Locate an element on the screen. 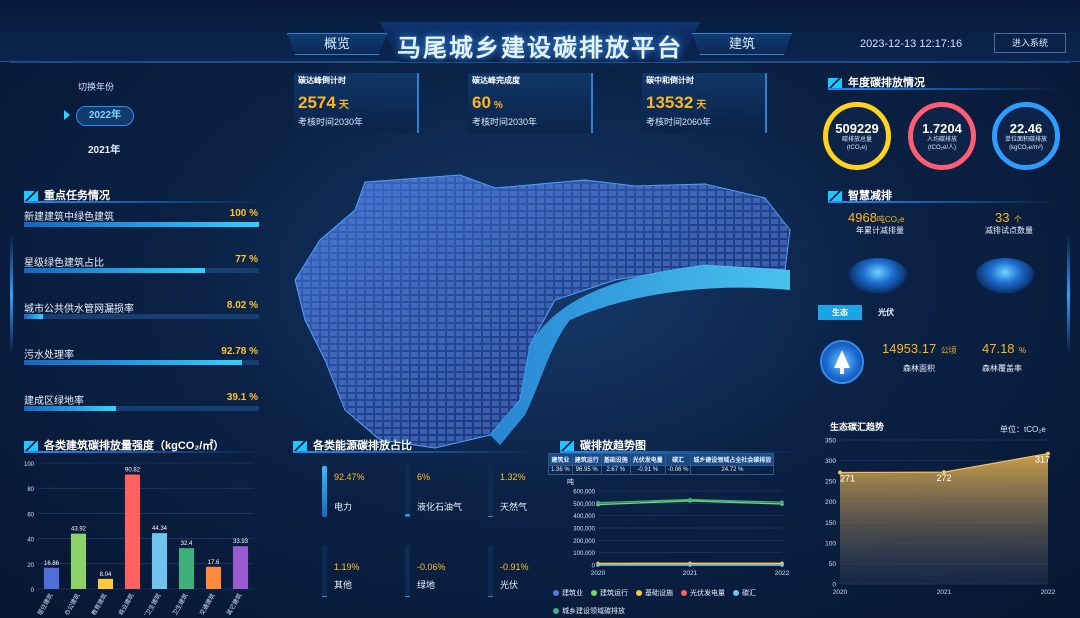 The height and width of the screenshot is (618, 1080). legend-item: 基础设施 is located at coordinates (654, 593).